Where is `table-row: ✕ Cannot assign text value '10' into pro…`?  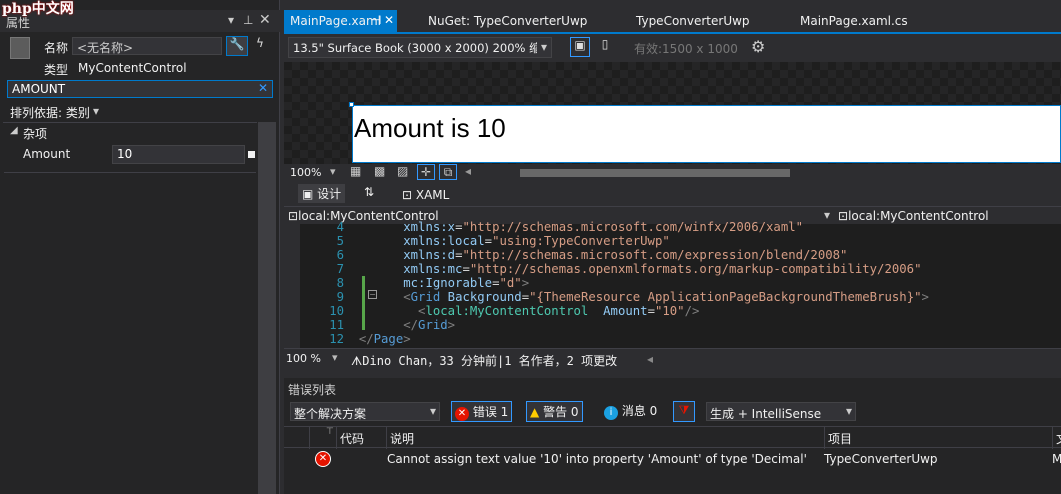 table-row: ✕ Cannot assign text value '10' into pro… is located at coordinates (672, 459).